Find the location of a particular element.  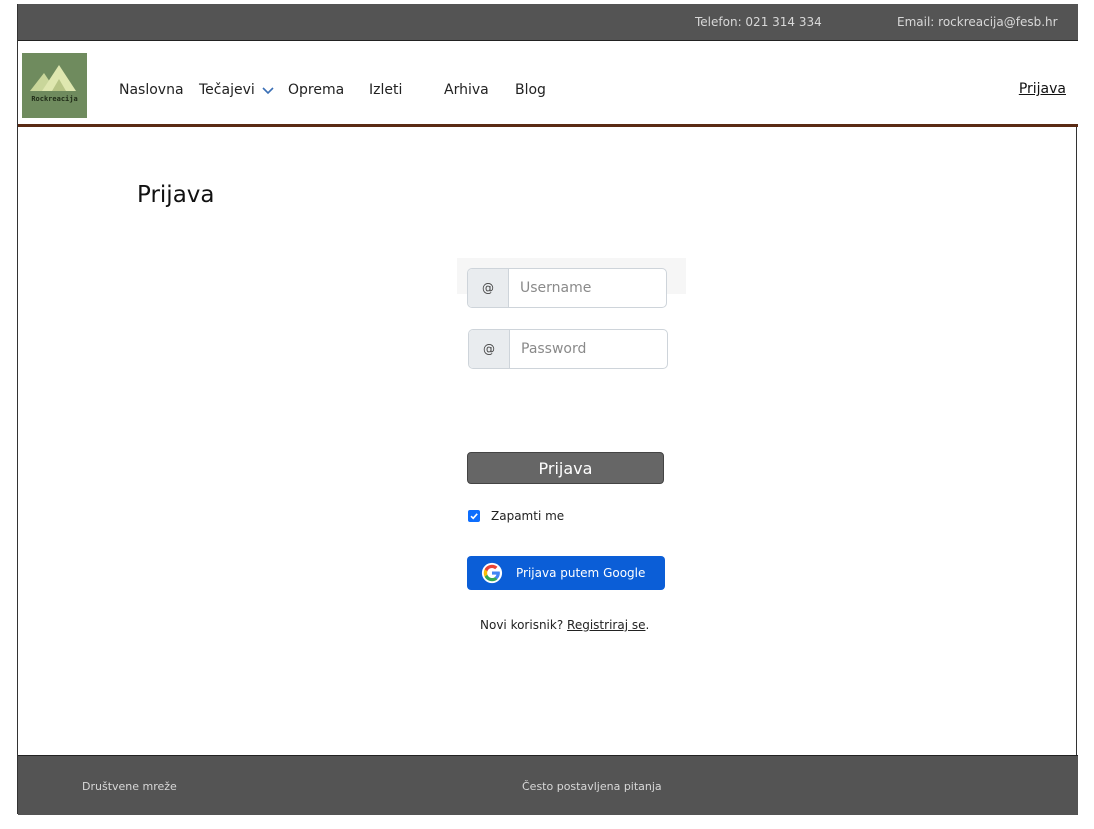

remember-me: Zapamti me is located at coordinates (516, 516).